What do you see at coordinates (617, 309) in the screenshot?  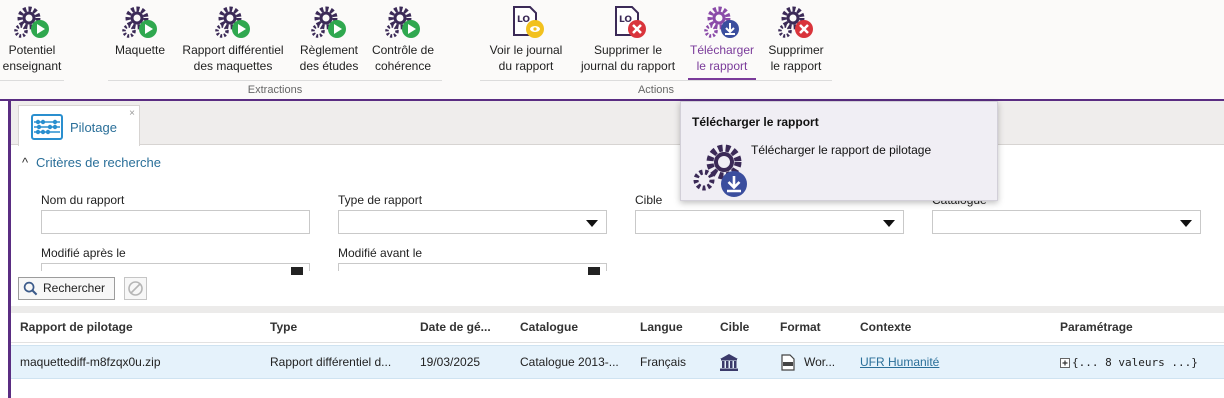 I see `grid-separator` at bounding box center [617, 309].